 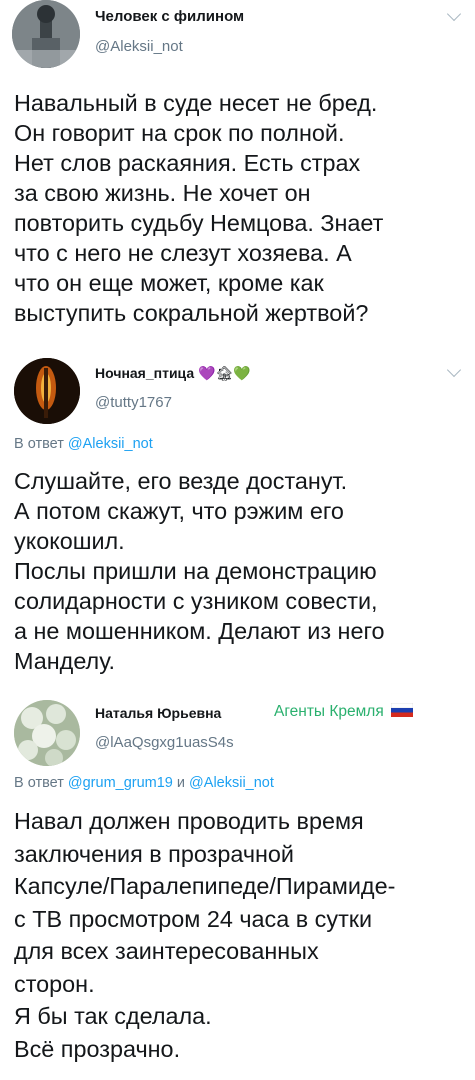 What do you see at coordinates (181, 481) in the screenshot?
I see `text-line: Слушайте, его везде достанут.` at bounding box center [181, 481].